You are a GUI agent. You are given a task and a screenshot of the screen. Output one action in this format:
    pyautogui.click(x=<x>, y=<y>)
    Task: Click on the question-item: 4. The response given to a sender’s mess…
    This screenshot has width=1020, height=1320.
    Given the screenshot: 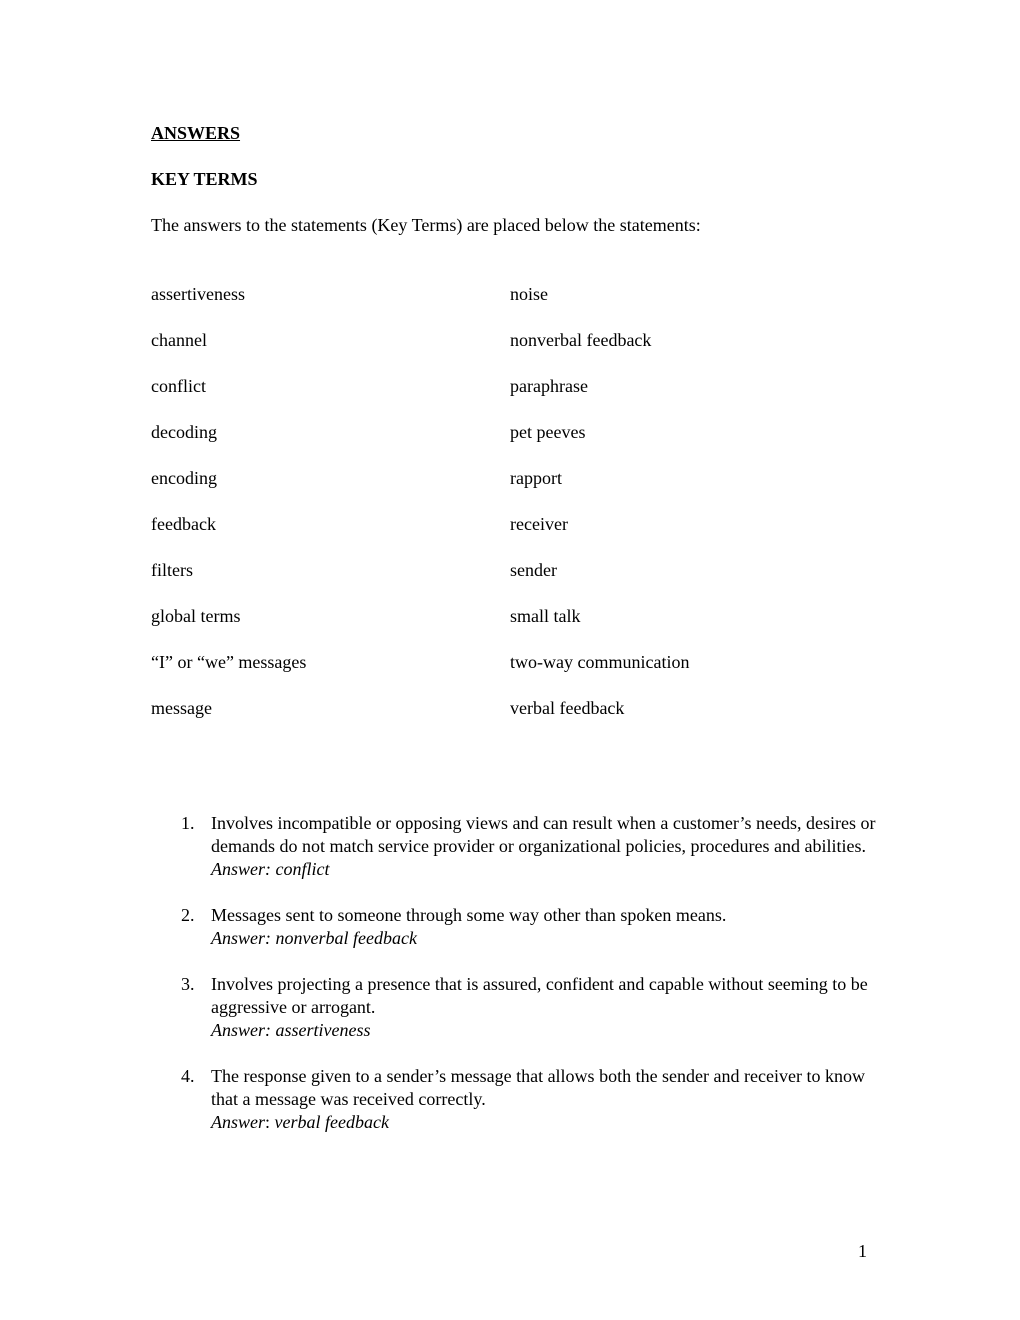 What is the action you would take?
    pyautogui.click(x=531, y=1099)
    